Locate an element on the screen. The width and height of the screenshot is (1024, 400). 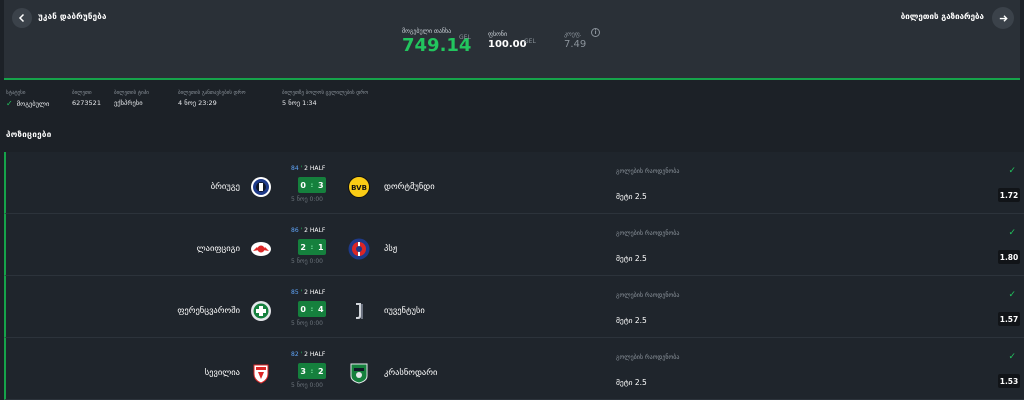
odds-badge: 1.80 is located at coordinates (1009, 257).